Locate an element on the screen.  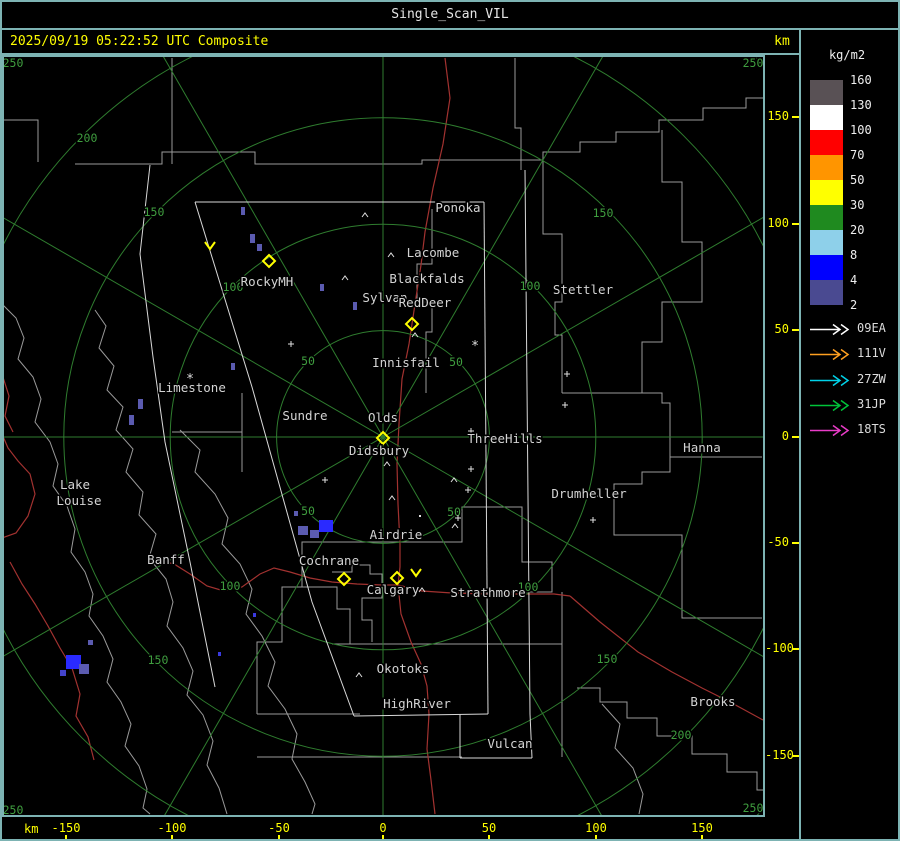
site-legend-row: 09EA is located at coordinates (853, 329).